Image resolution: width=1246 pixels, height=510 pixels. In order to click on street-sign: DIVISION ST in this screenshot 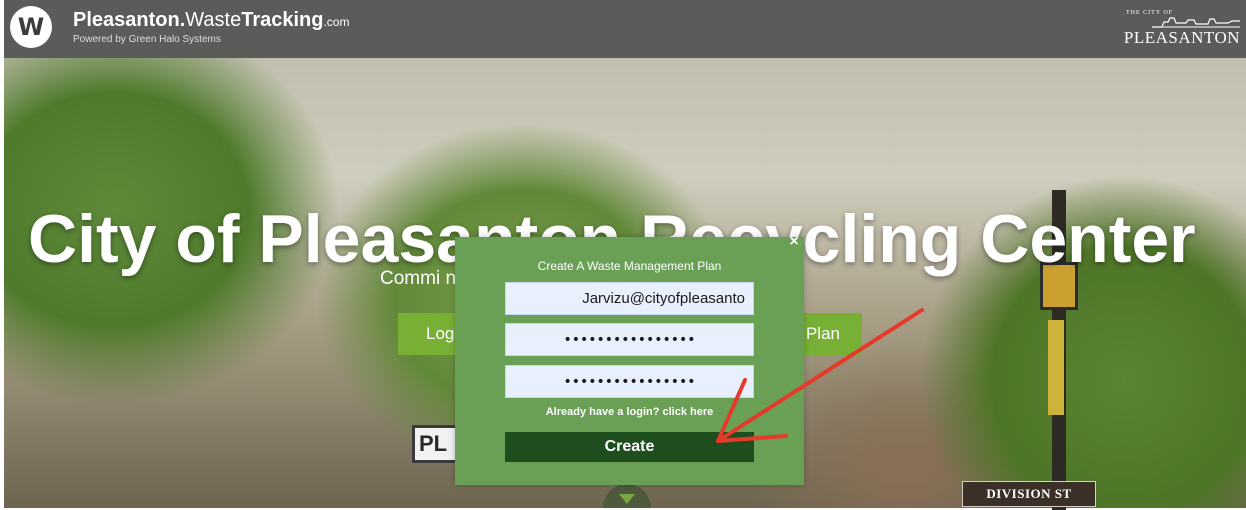, I will do `click(1029, 494)`.